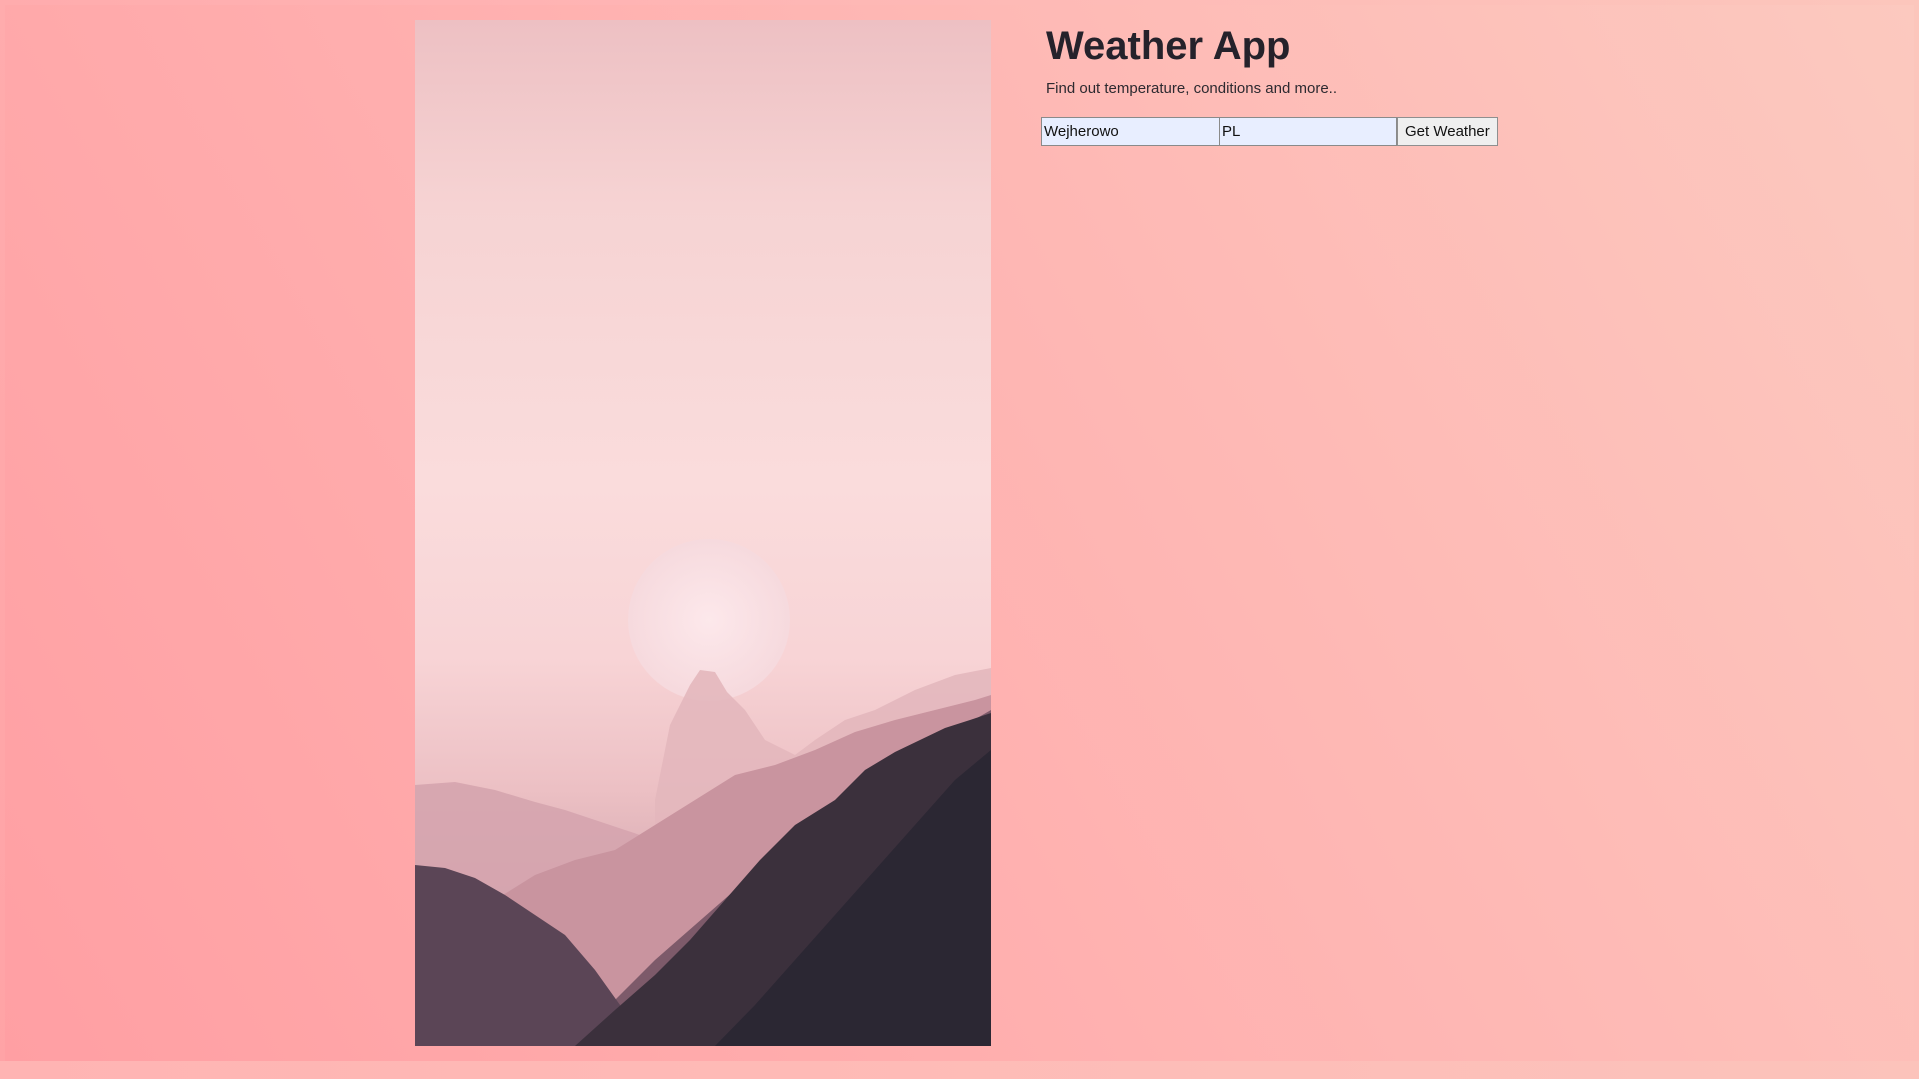 The height and width of the screenshot is (1079, 1919). I want to click on country-input, so click(1308, 131).